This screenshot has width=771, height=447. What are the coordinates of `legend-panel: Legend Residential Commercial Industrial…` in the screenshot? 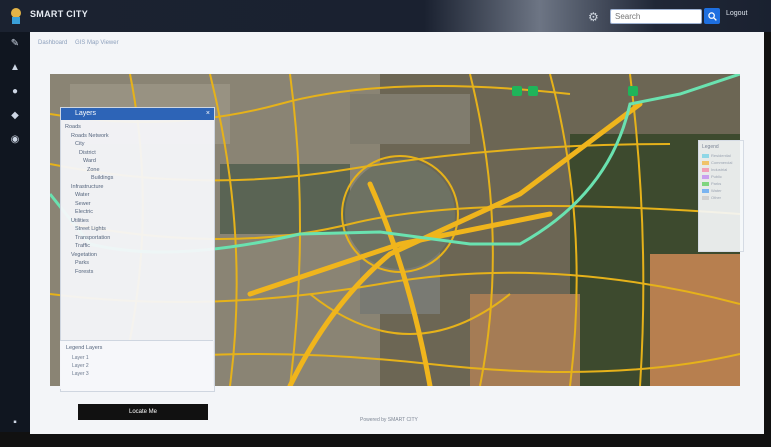 It's located at (721, 196).